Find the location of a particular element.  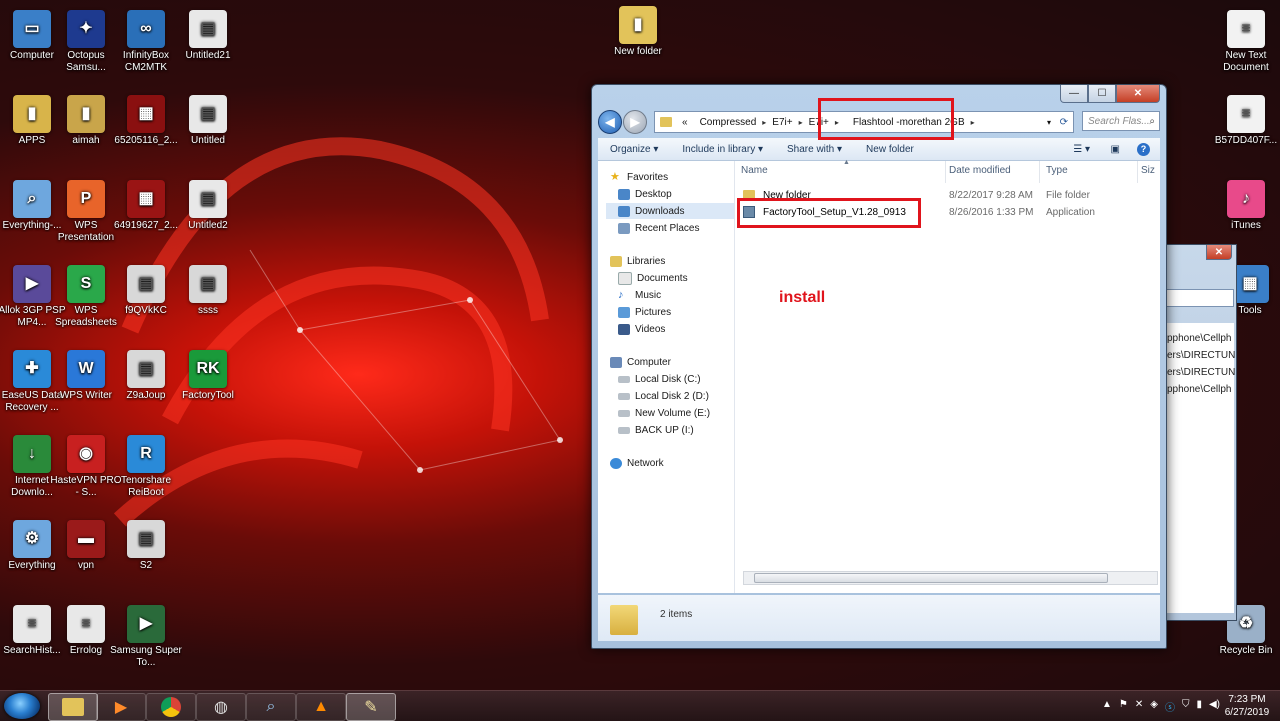

app-icon: ▶ is located at coordinates (32, 284).